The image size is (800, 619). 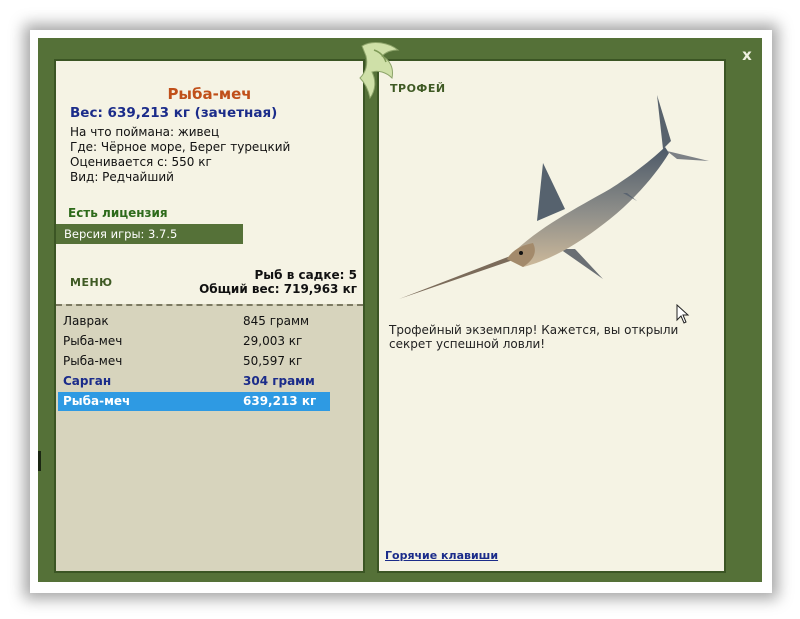 What do you see at coordinates (118, 213) in the screenshot?
I see `license-status: Есть лицензия` at bounding box center [118, 213].